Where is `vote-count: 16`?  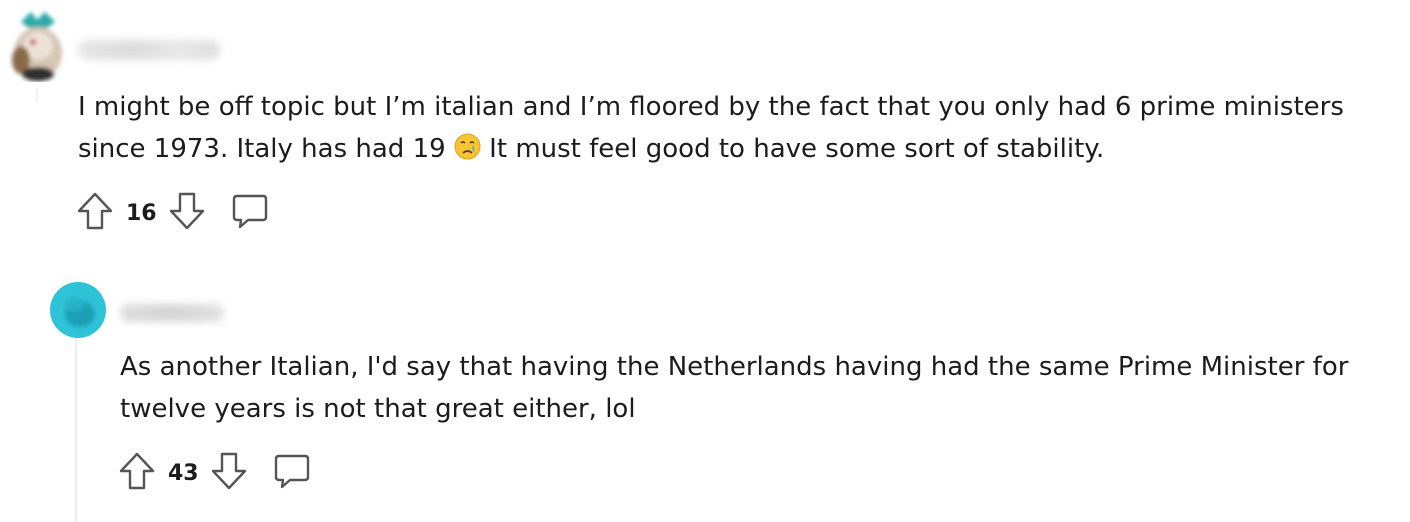 vote-count: 16 is located at coordinates (141, 213).